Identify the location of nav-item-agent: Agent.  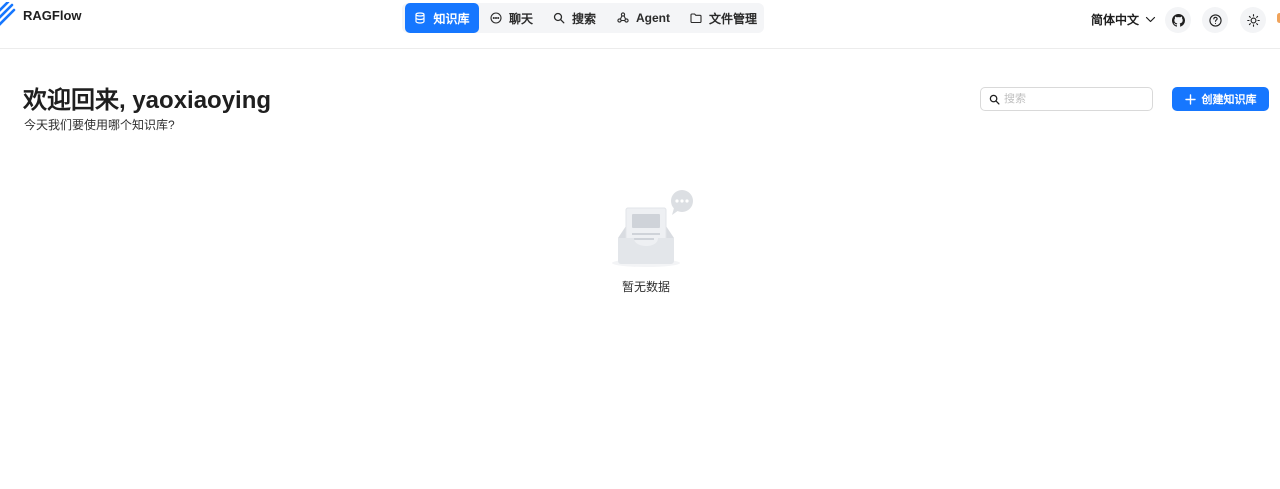
(643, 18).